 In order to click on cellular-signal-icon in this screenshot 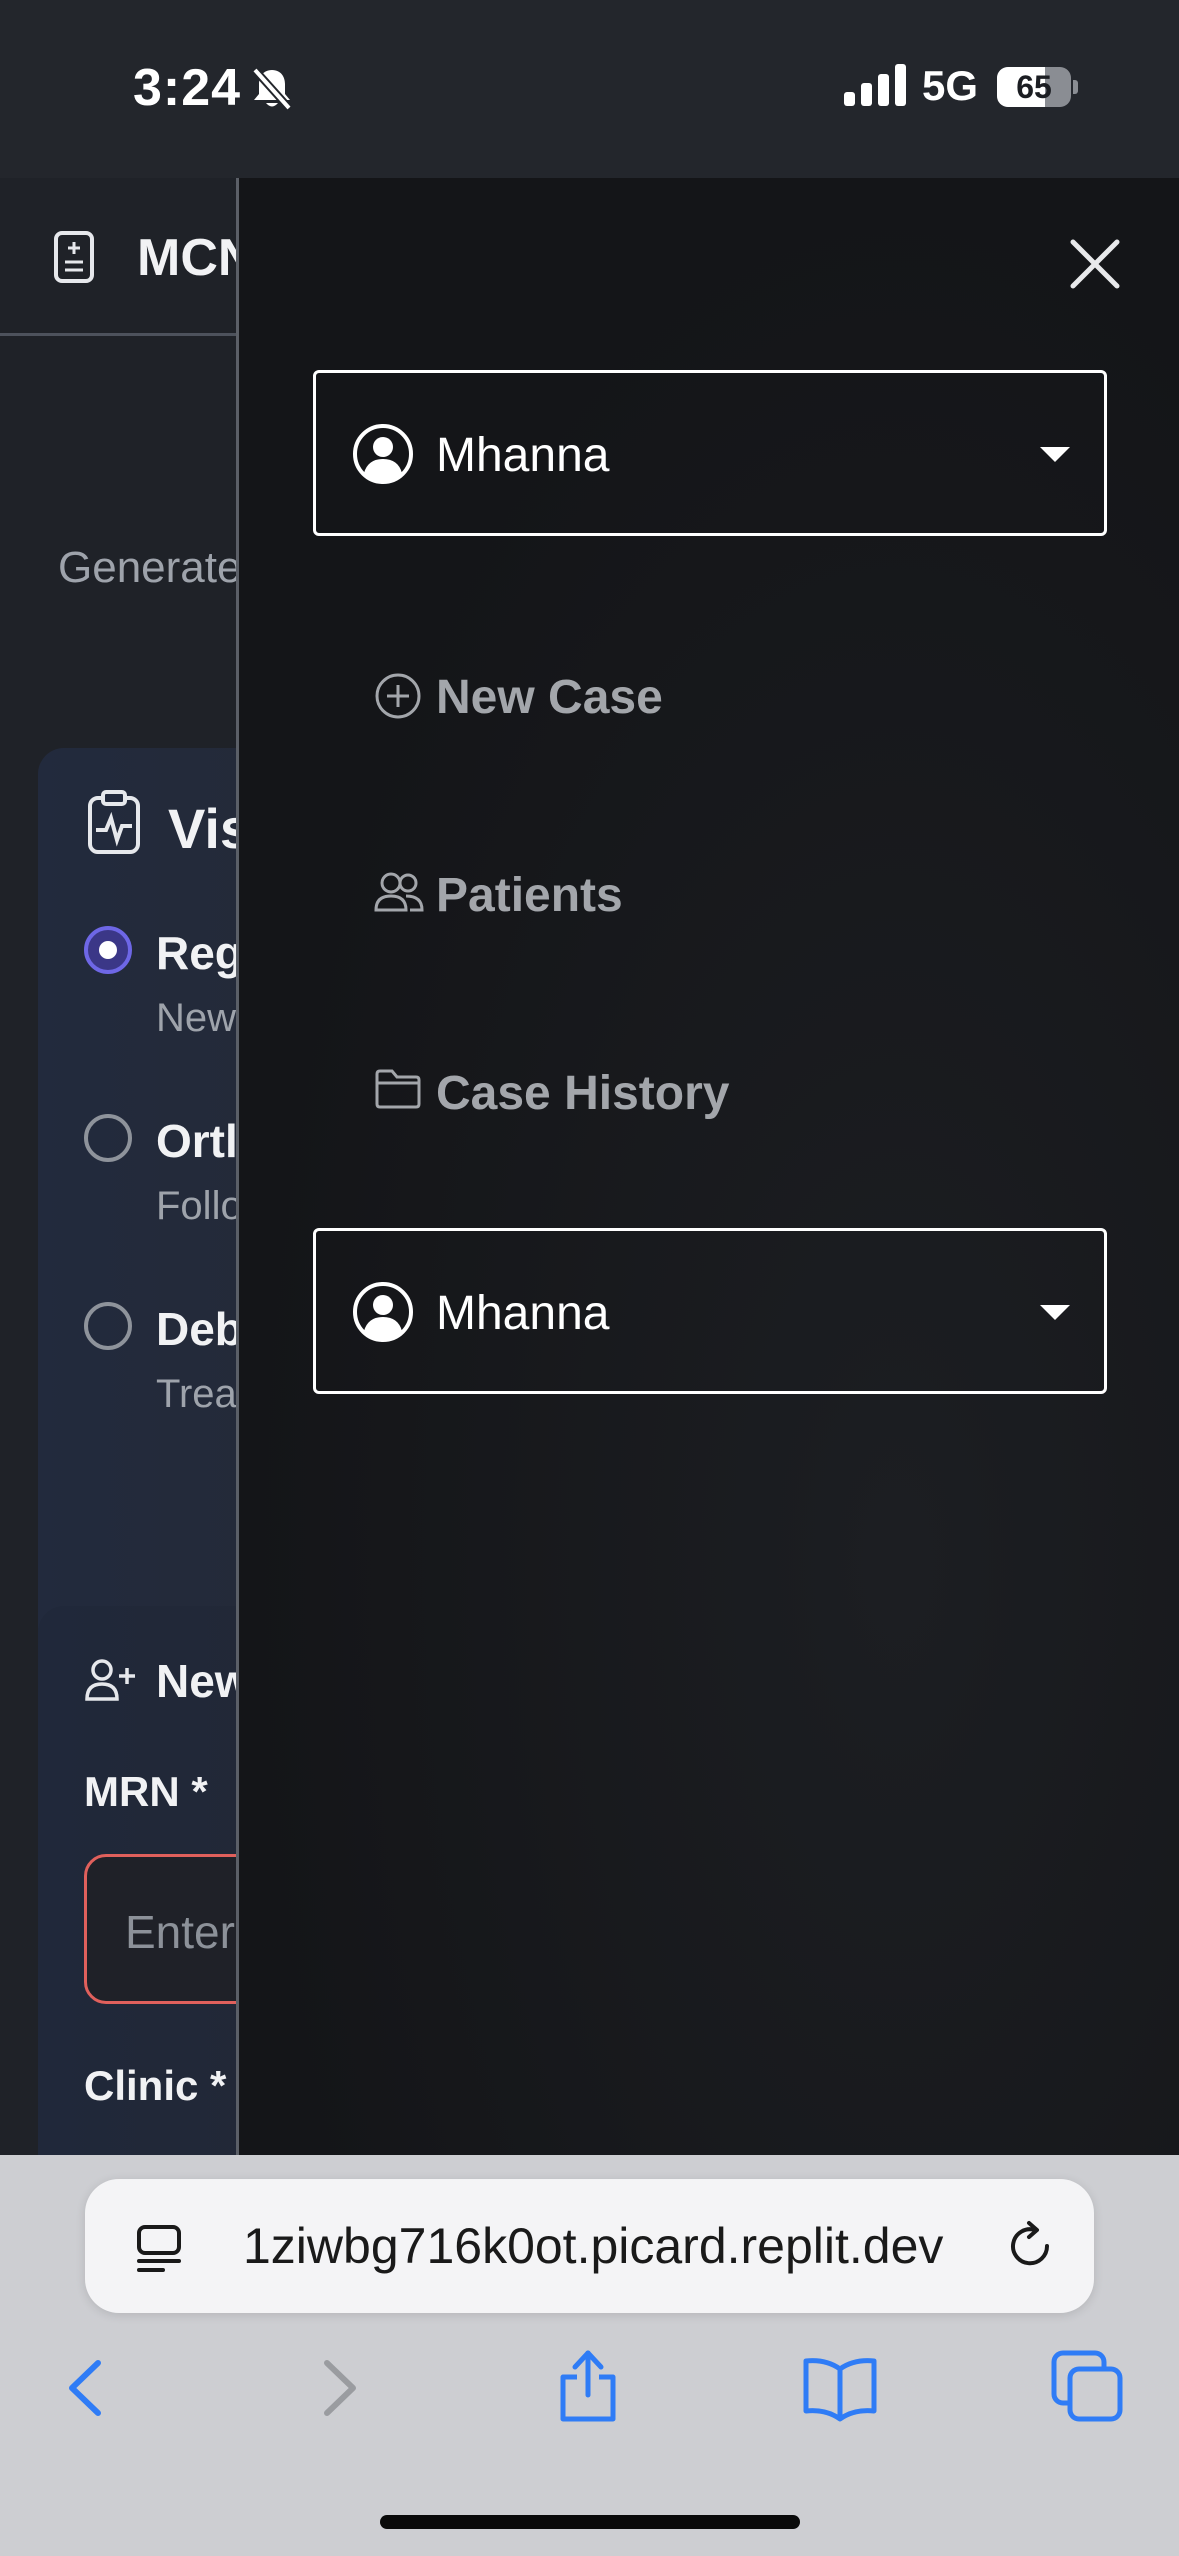, I will do `click(876, 87)`.